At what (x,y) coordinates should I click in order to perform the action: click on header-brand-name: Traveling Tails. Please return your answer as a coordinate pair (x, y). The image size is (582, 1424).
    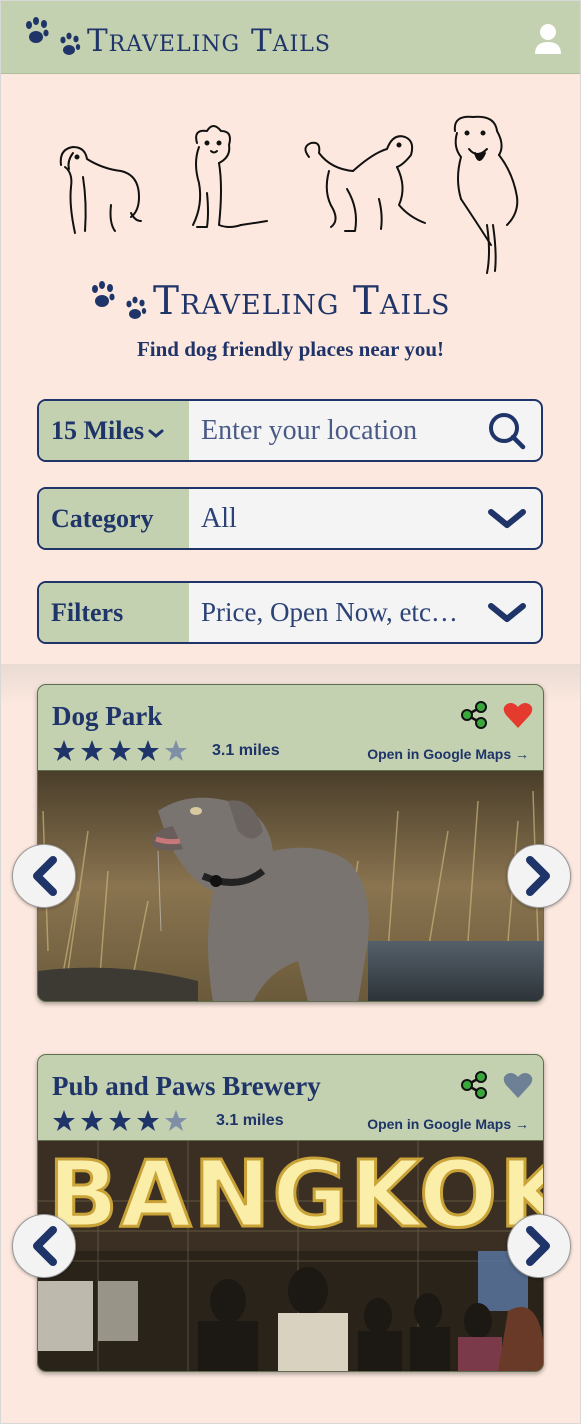
    Looking at the image, I should click on (209, 41).